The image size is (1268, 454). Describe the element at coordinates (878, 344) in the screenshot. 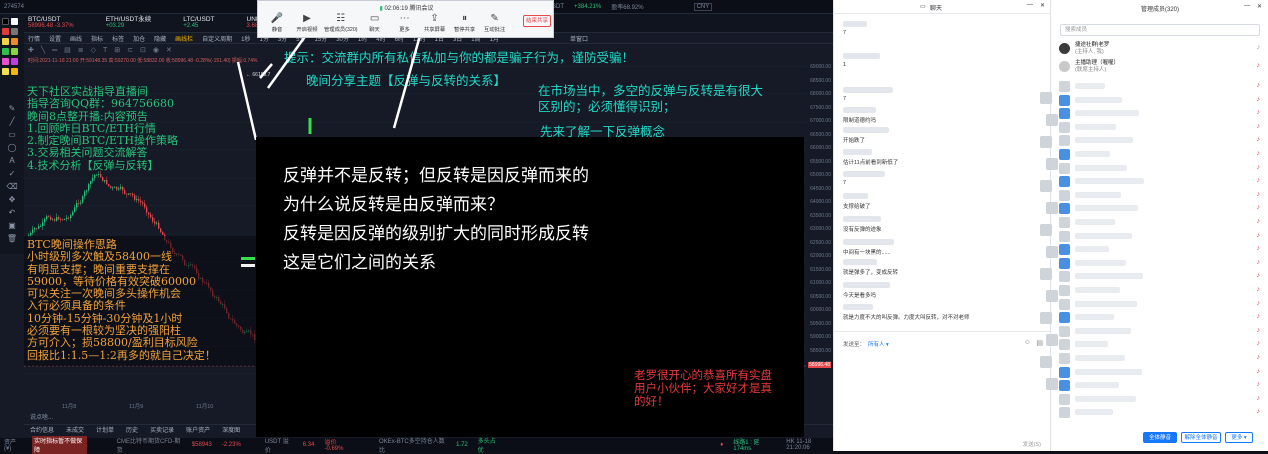

I see `send-to-select: 所有人 ▾` at that location.